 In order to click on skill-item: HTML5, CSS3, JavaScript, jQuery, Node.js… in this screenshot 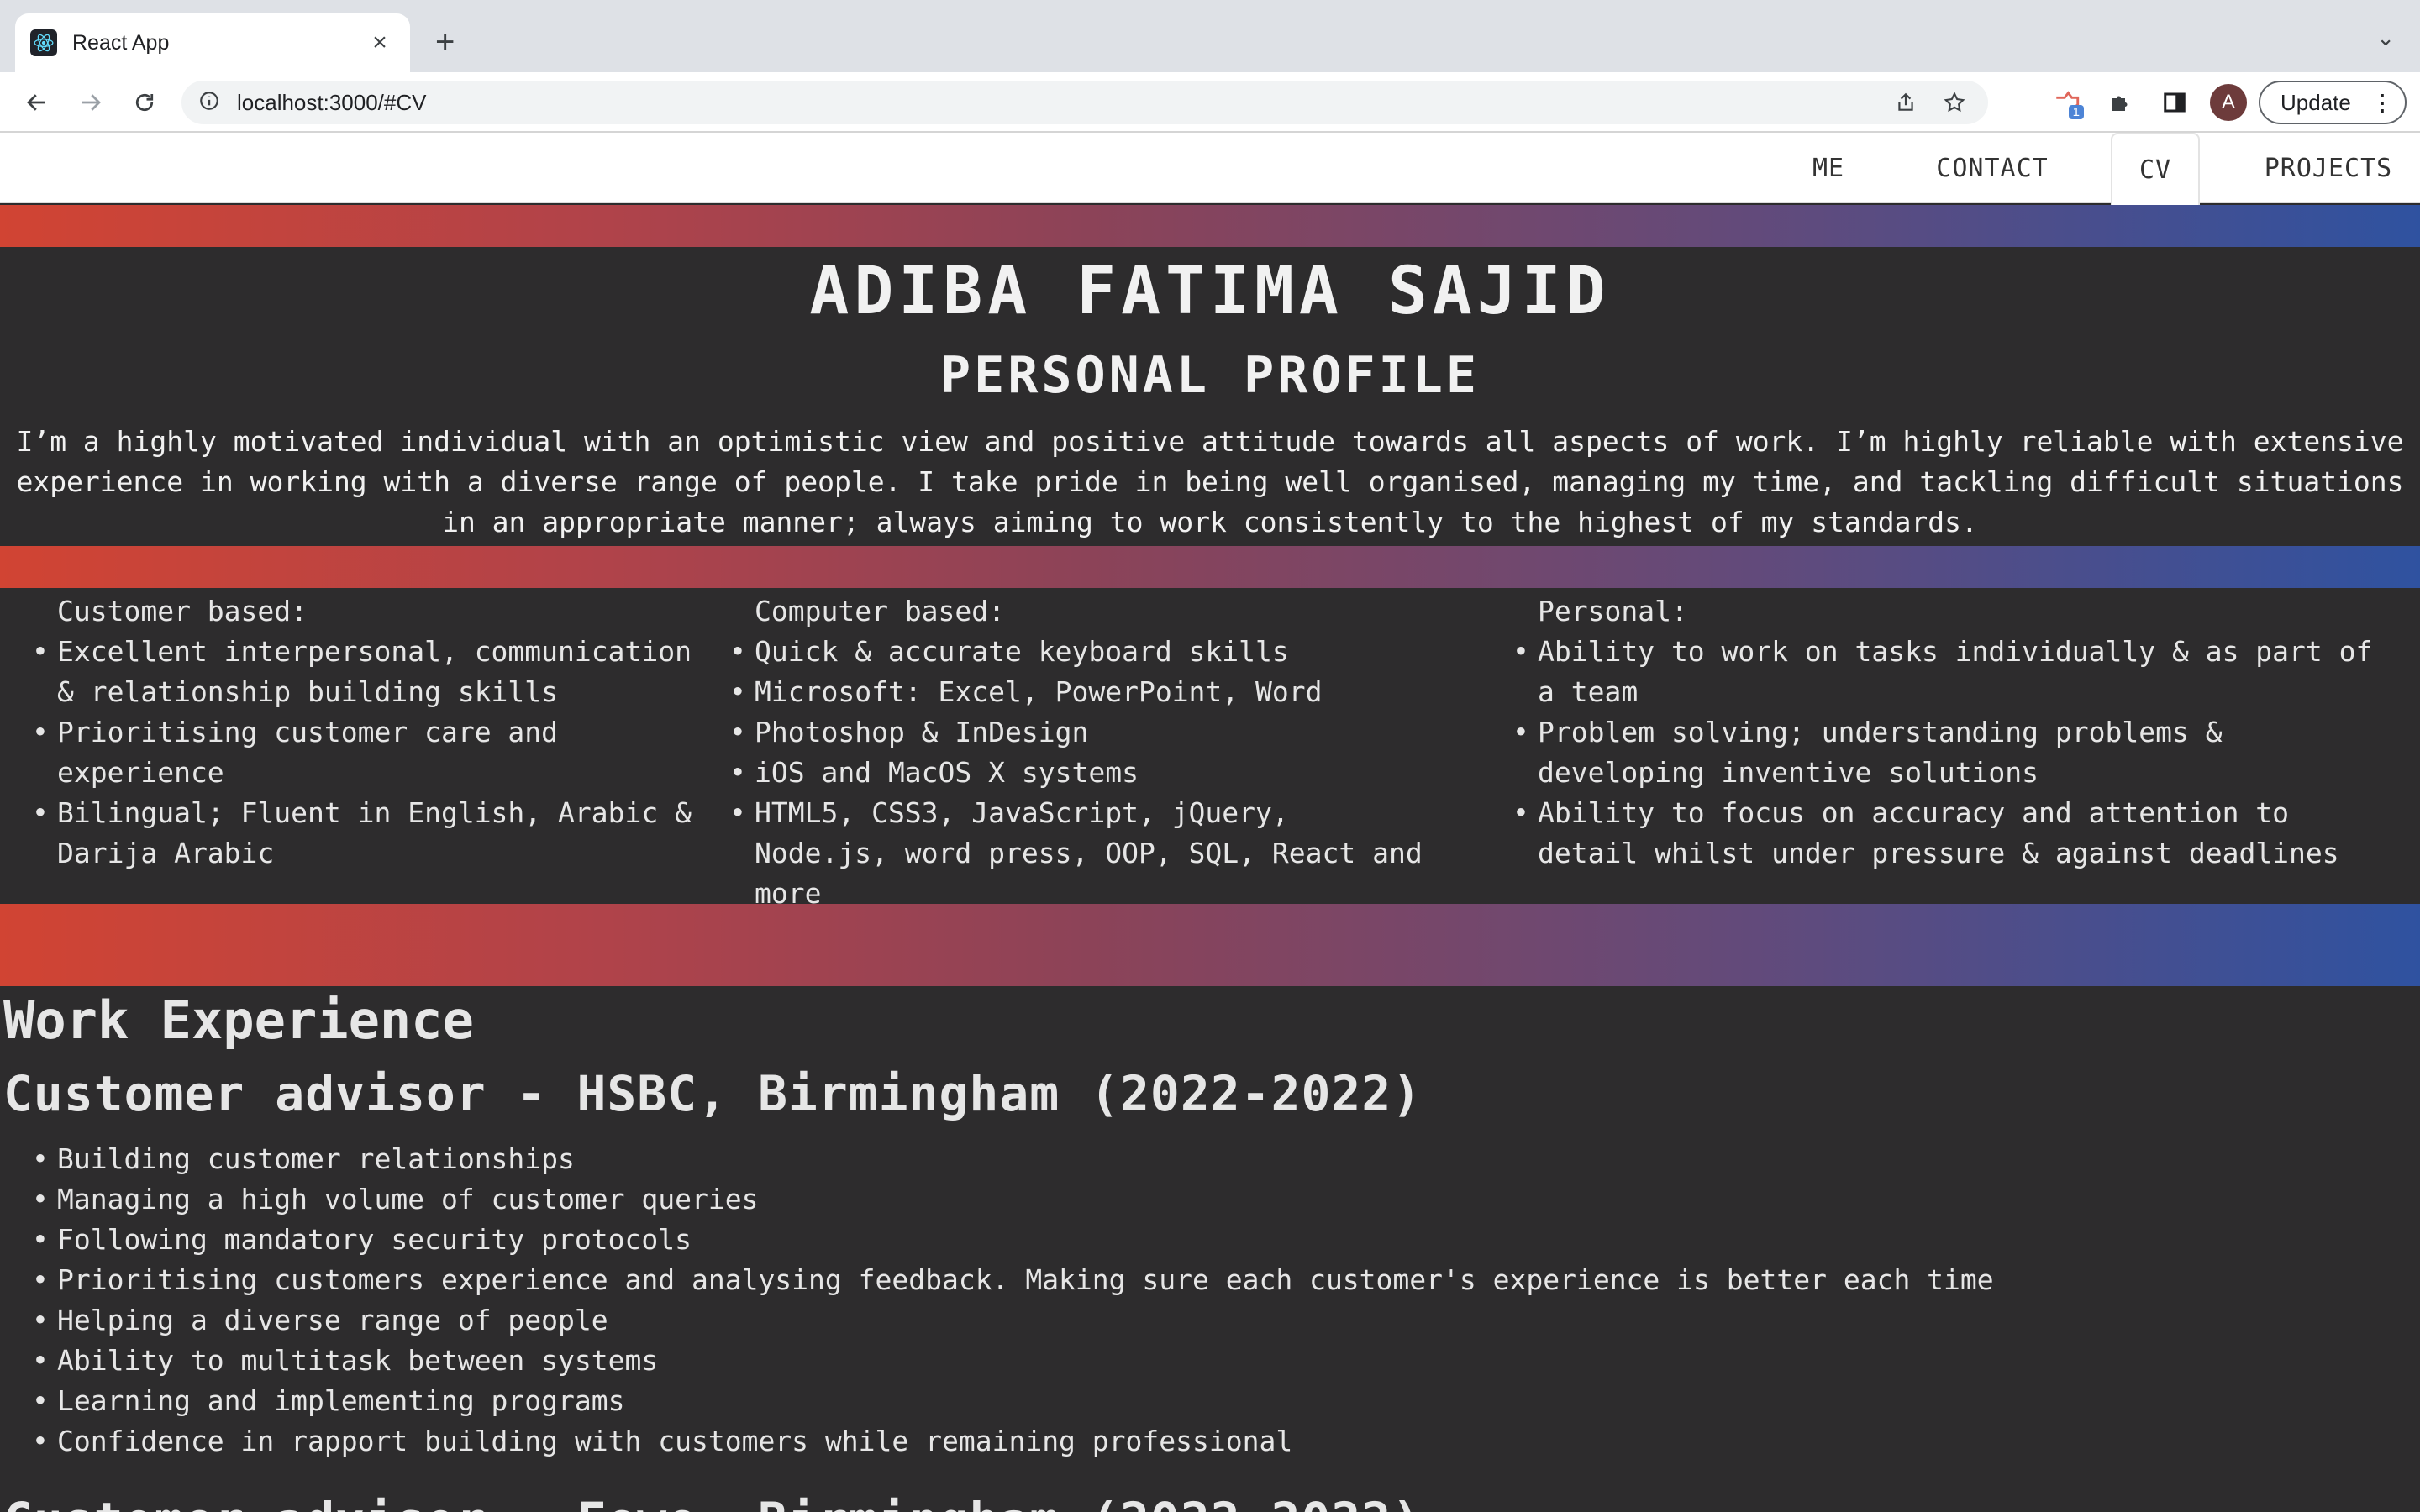, I will do `click(1067, 853)`.